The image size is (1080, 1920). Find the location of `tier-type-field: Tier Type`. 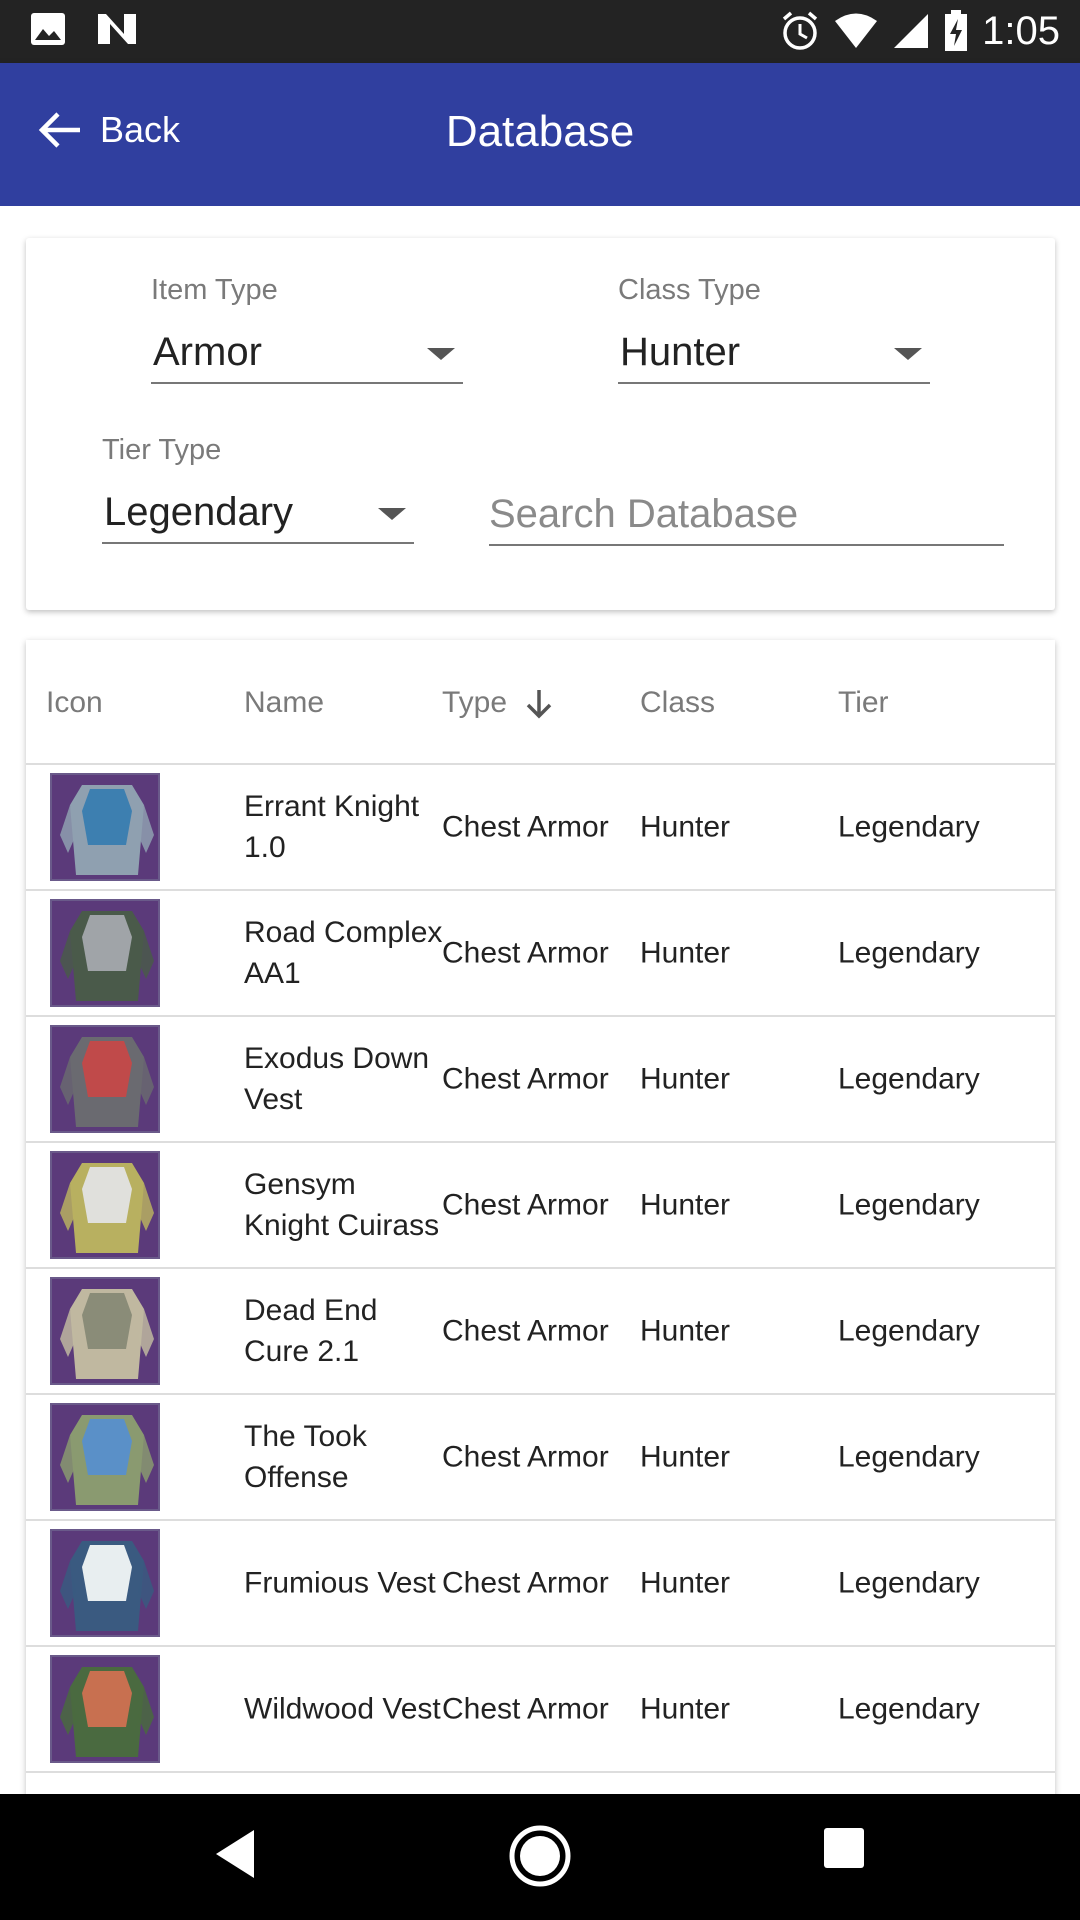

tier-type-field: Tier Type is located at coordinates (161, 450).